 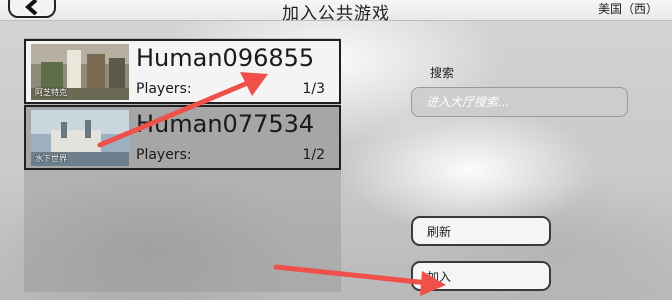 What do you see at coordinates (80, 138) in the screenshot?
I see `map-thumbnail: 水下世界` at bounding box center [80, 138].